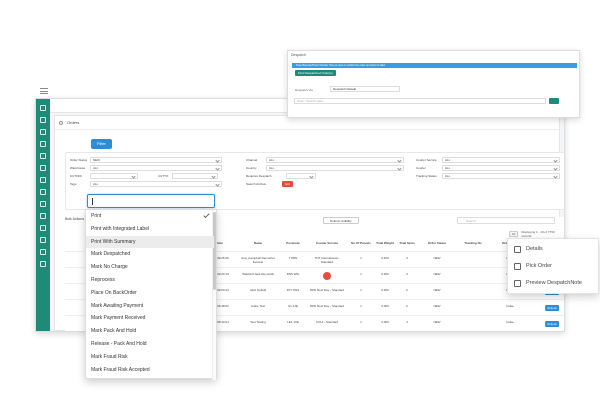  Describe the element at coordinates (327, 243) in the screenshot. I see `column-header: Courier Service` at that location.